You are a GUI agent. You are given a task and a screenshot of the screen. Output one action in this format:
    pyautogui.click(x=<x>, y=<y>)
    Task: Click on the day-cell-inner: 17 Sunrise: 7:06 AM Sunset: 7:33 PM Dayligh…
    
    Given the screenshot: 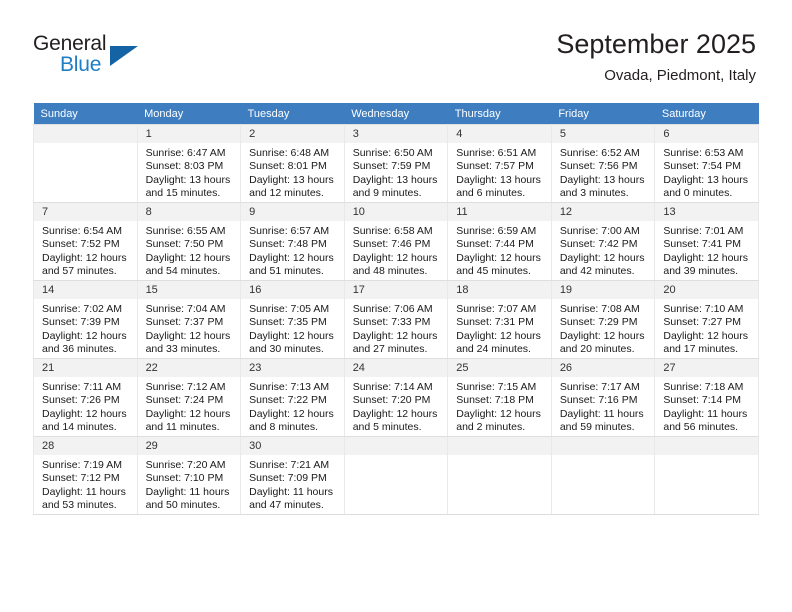 What is the action you would take?
    pyautogui.click(x=396, y=319)
    